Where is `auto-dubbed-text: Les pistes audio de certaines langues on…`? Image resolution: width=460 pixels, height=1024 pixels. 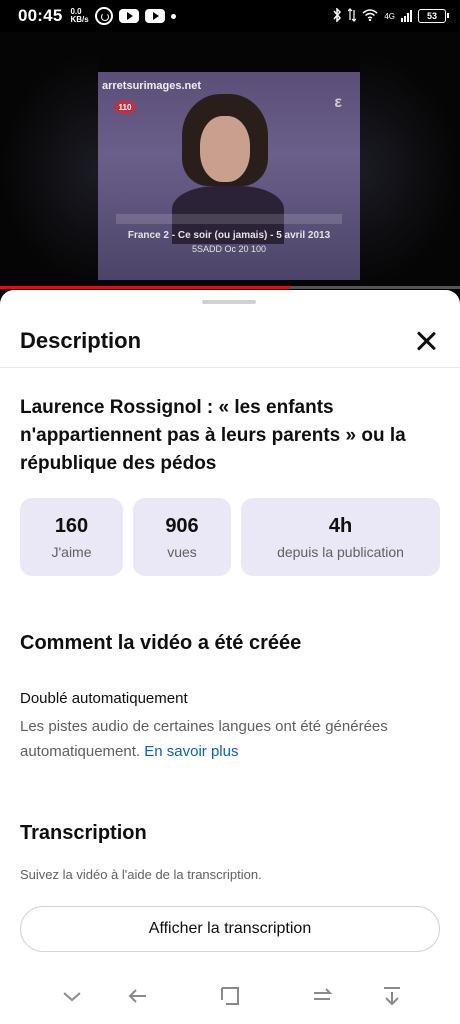 auto-dubbed-text: Les pistes audio de certaines langues on… is located at coordinates (204, 739).